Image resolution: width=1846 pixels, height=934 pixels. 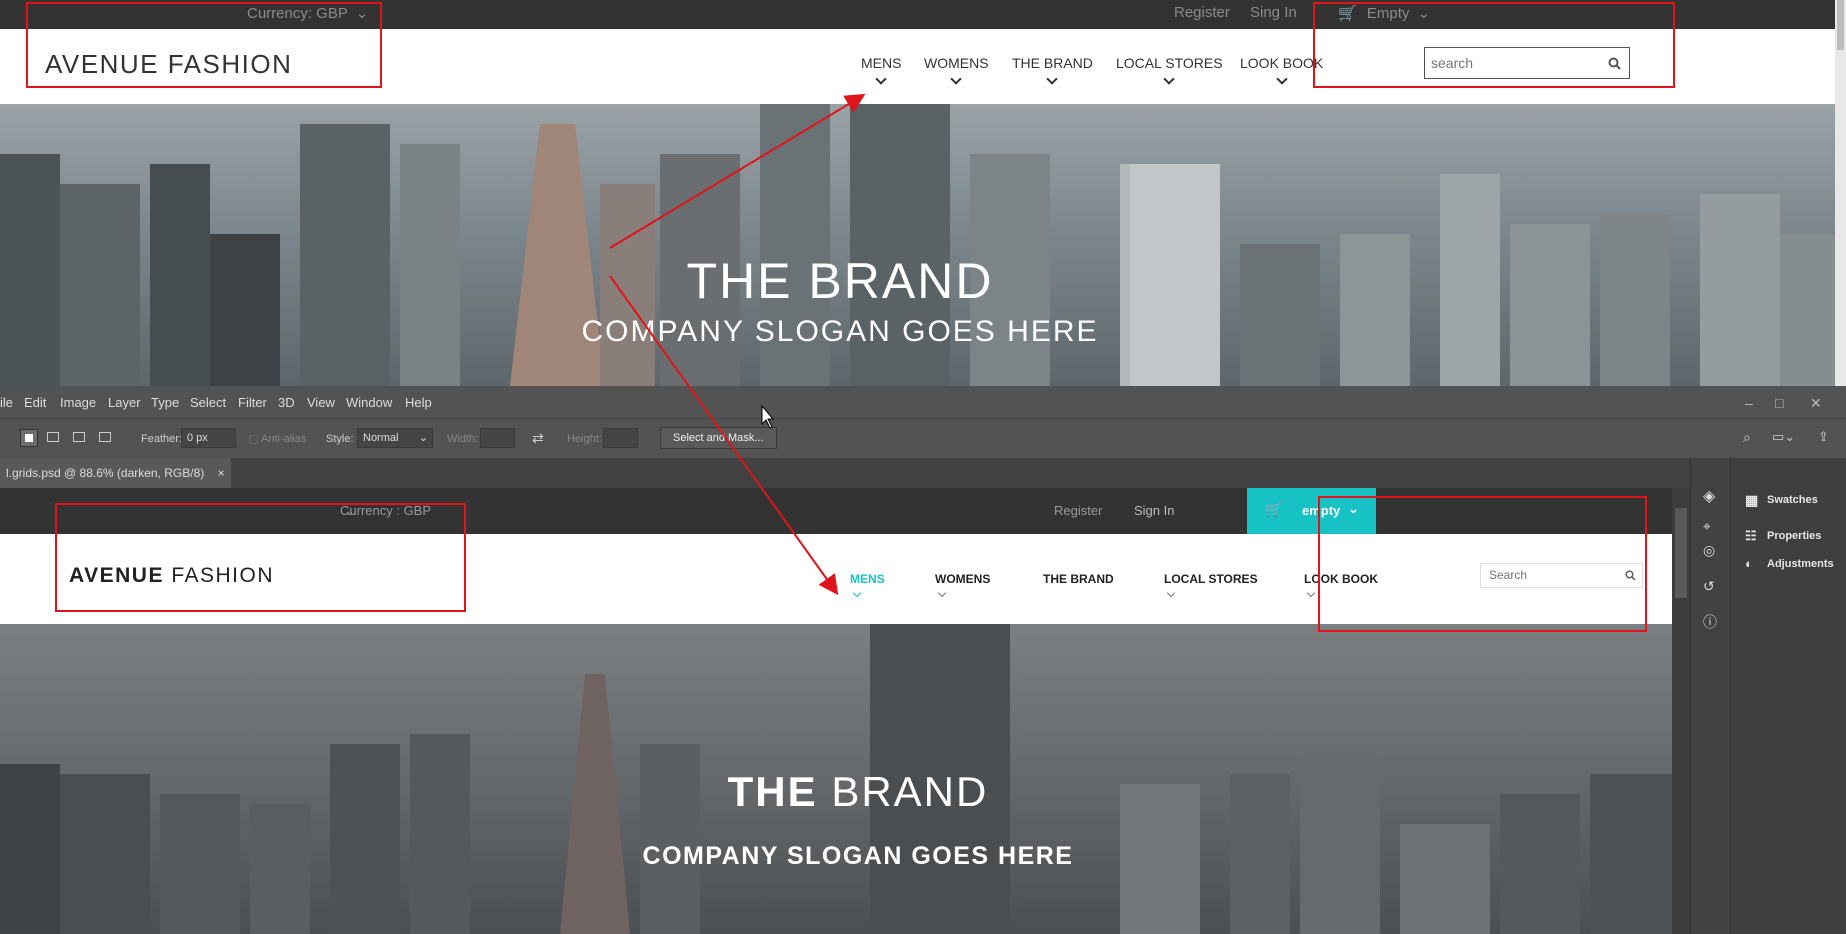 What do you see at coordinates (1681, 711) in the screenshot?
I see `canvas-vertical-scrollbar` at bounding box center [1681, 711].